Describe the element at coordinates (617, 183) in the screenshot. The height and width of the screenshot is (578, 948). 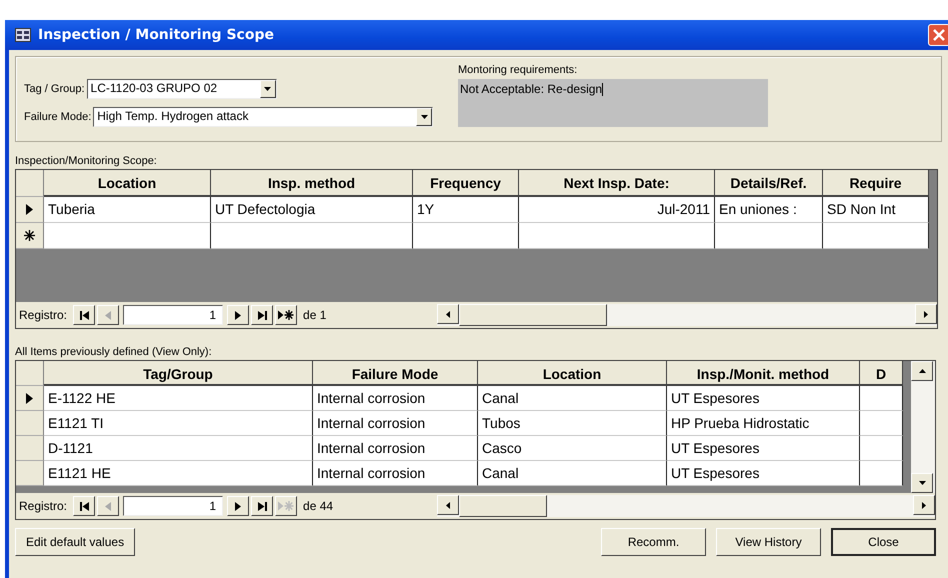
I see `column-header: Next Insp. Date:` at that location.